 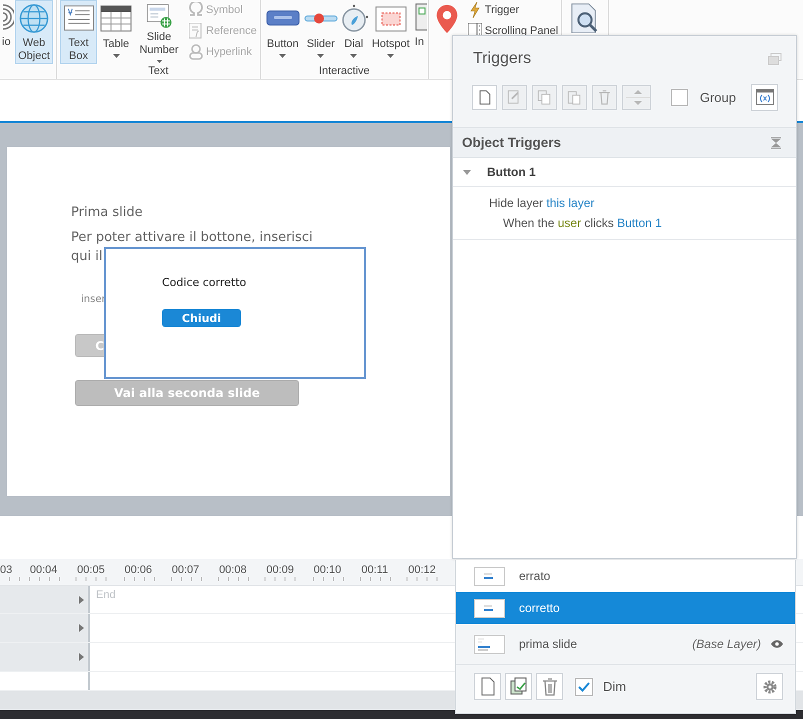 I want to click on trigger-action: Hide layer this layer, so click(x=542, y=203).